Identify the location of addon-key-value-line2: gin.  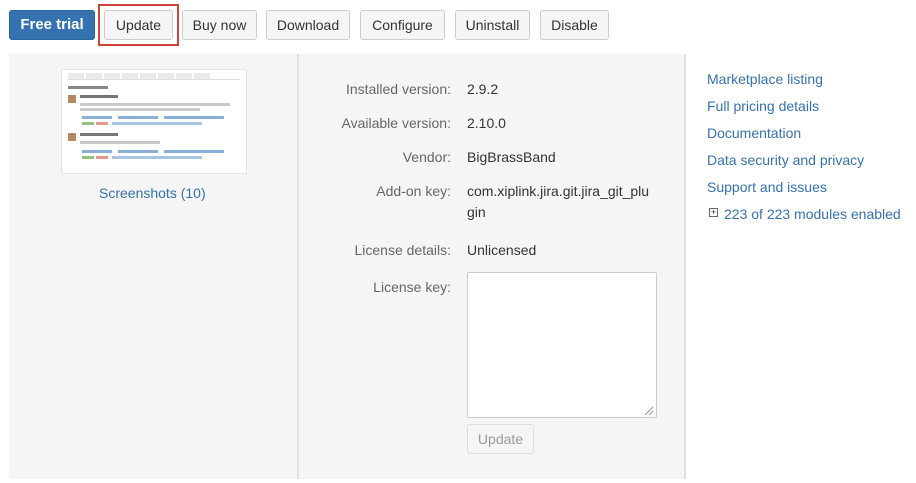
(476, 212).